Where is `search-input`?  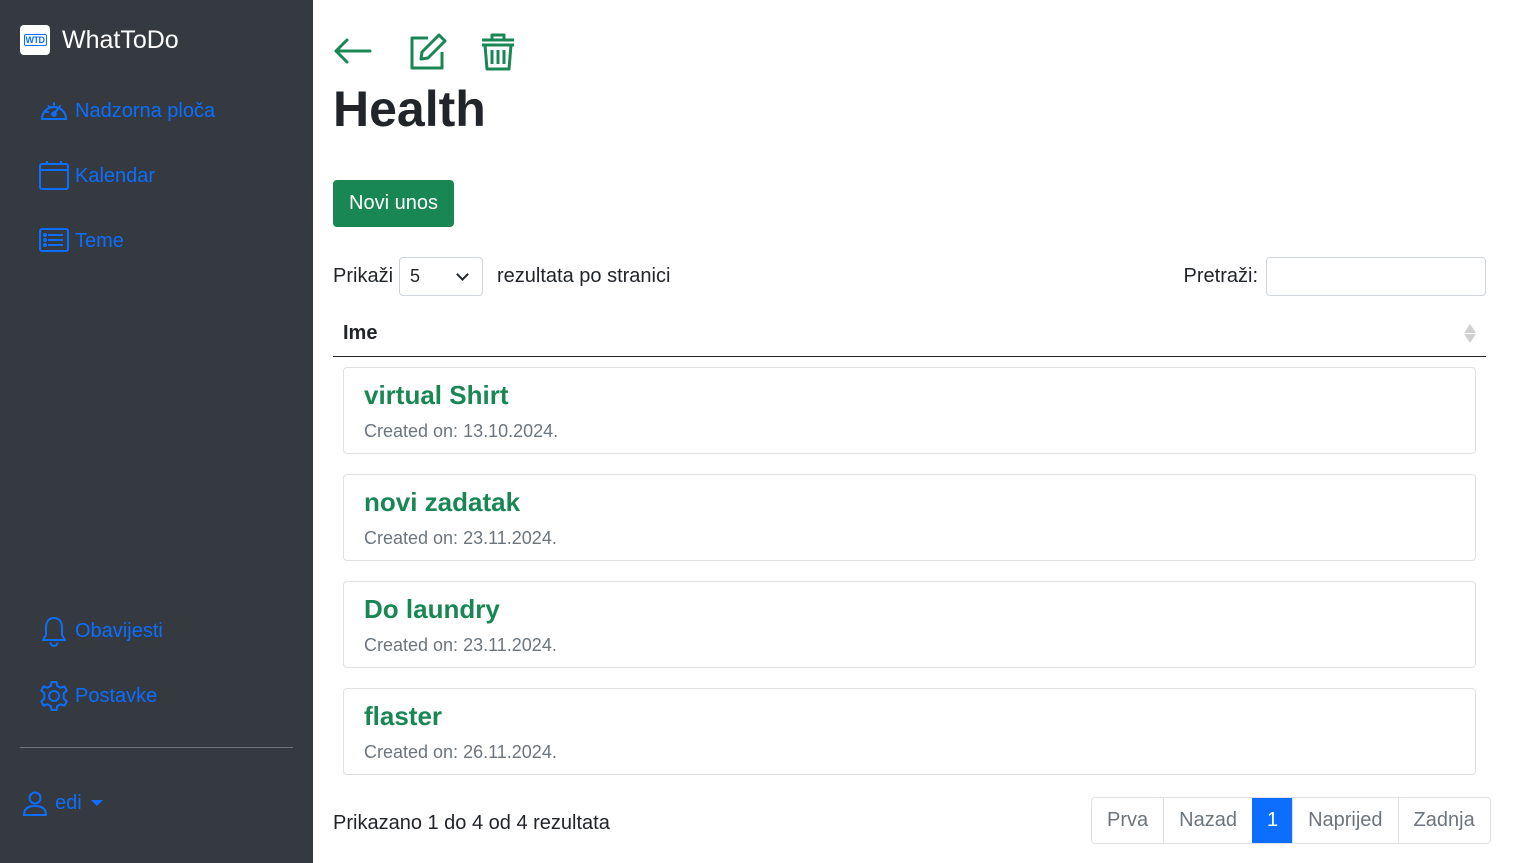 search-input is located at coordinates (1376, 276).